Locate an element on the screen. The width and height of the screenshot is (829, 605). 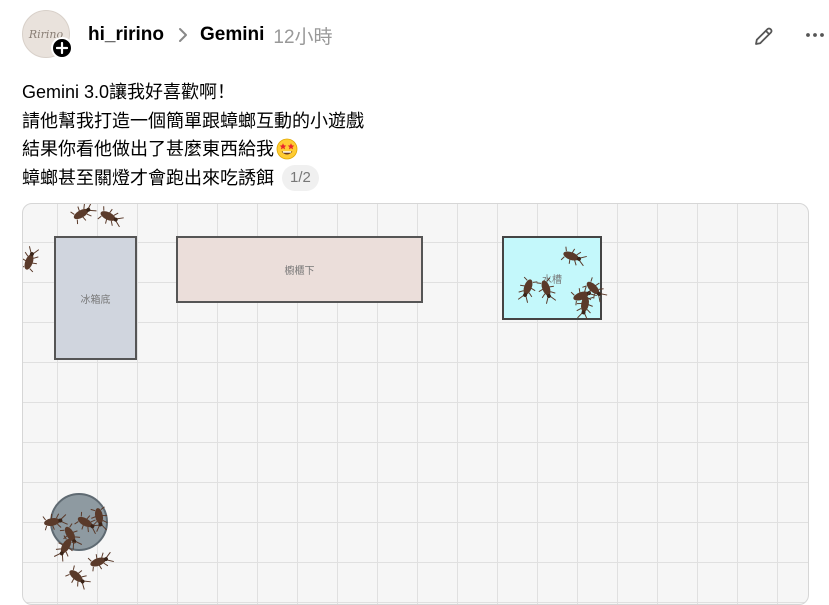
zone-fridge-label: 冰箱底 is located at coordinates (95, 300).